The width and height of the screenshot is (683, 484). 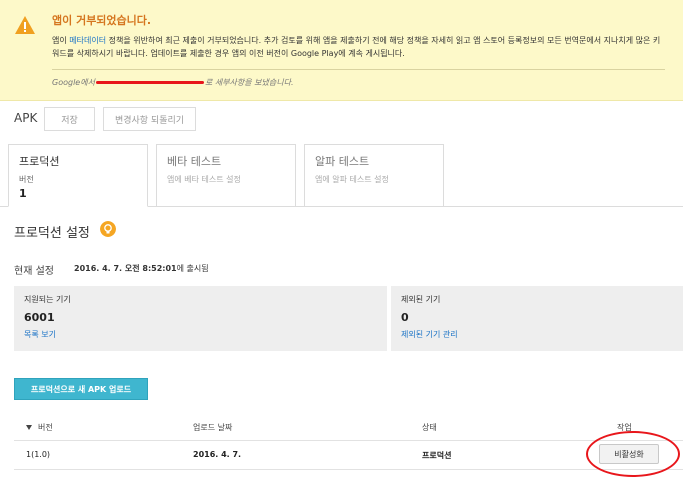 What do you see at coordinates (25, 25) in the screenshot?
I see `warning-icon` at bounding box center [25, 25].